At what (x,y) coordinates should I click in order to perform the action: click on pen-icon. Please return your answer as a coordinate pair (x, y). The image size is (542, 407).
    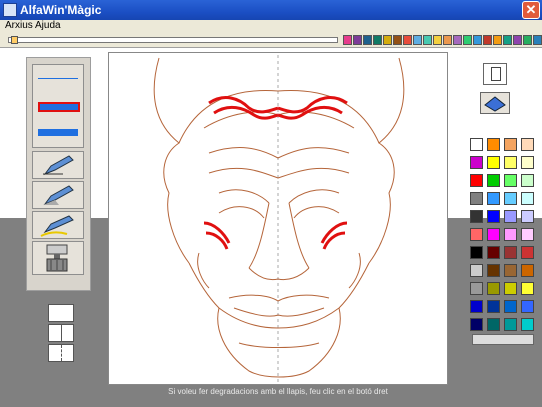
    Looking at the image, I should click on (58, 165).